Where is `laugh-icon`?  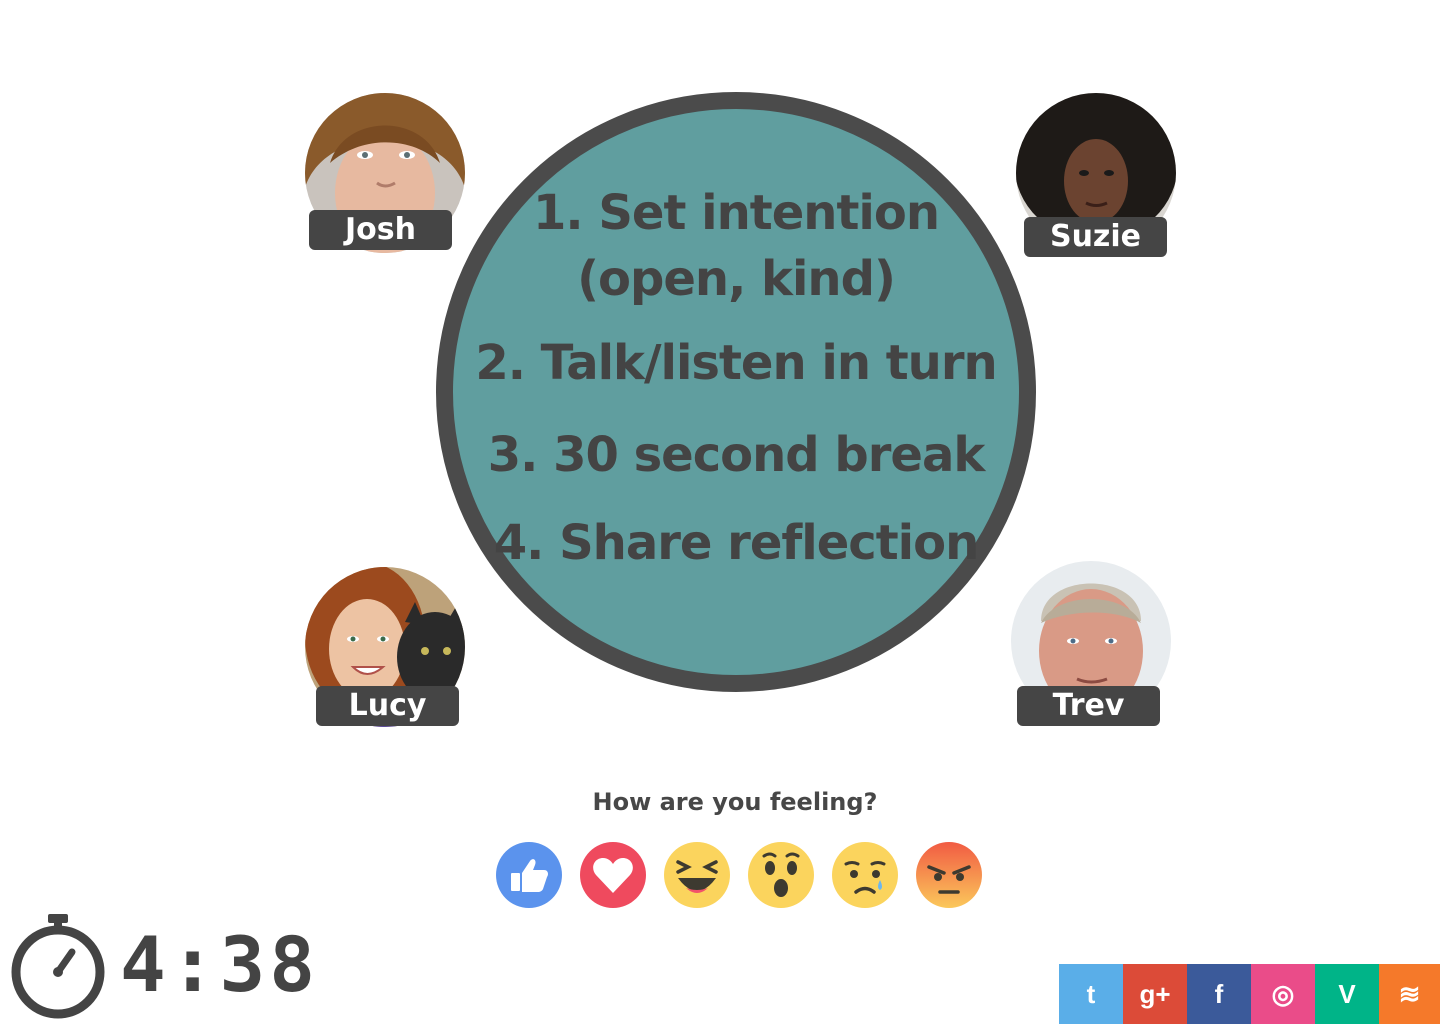 laugh-icon is located at coordinates (697, 875).